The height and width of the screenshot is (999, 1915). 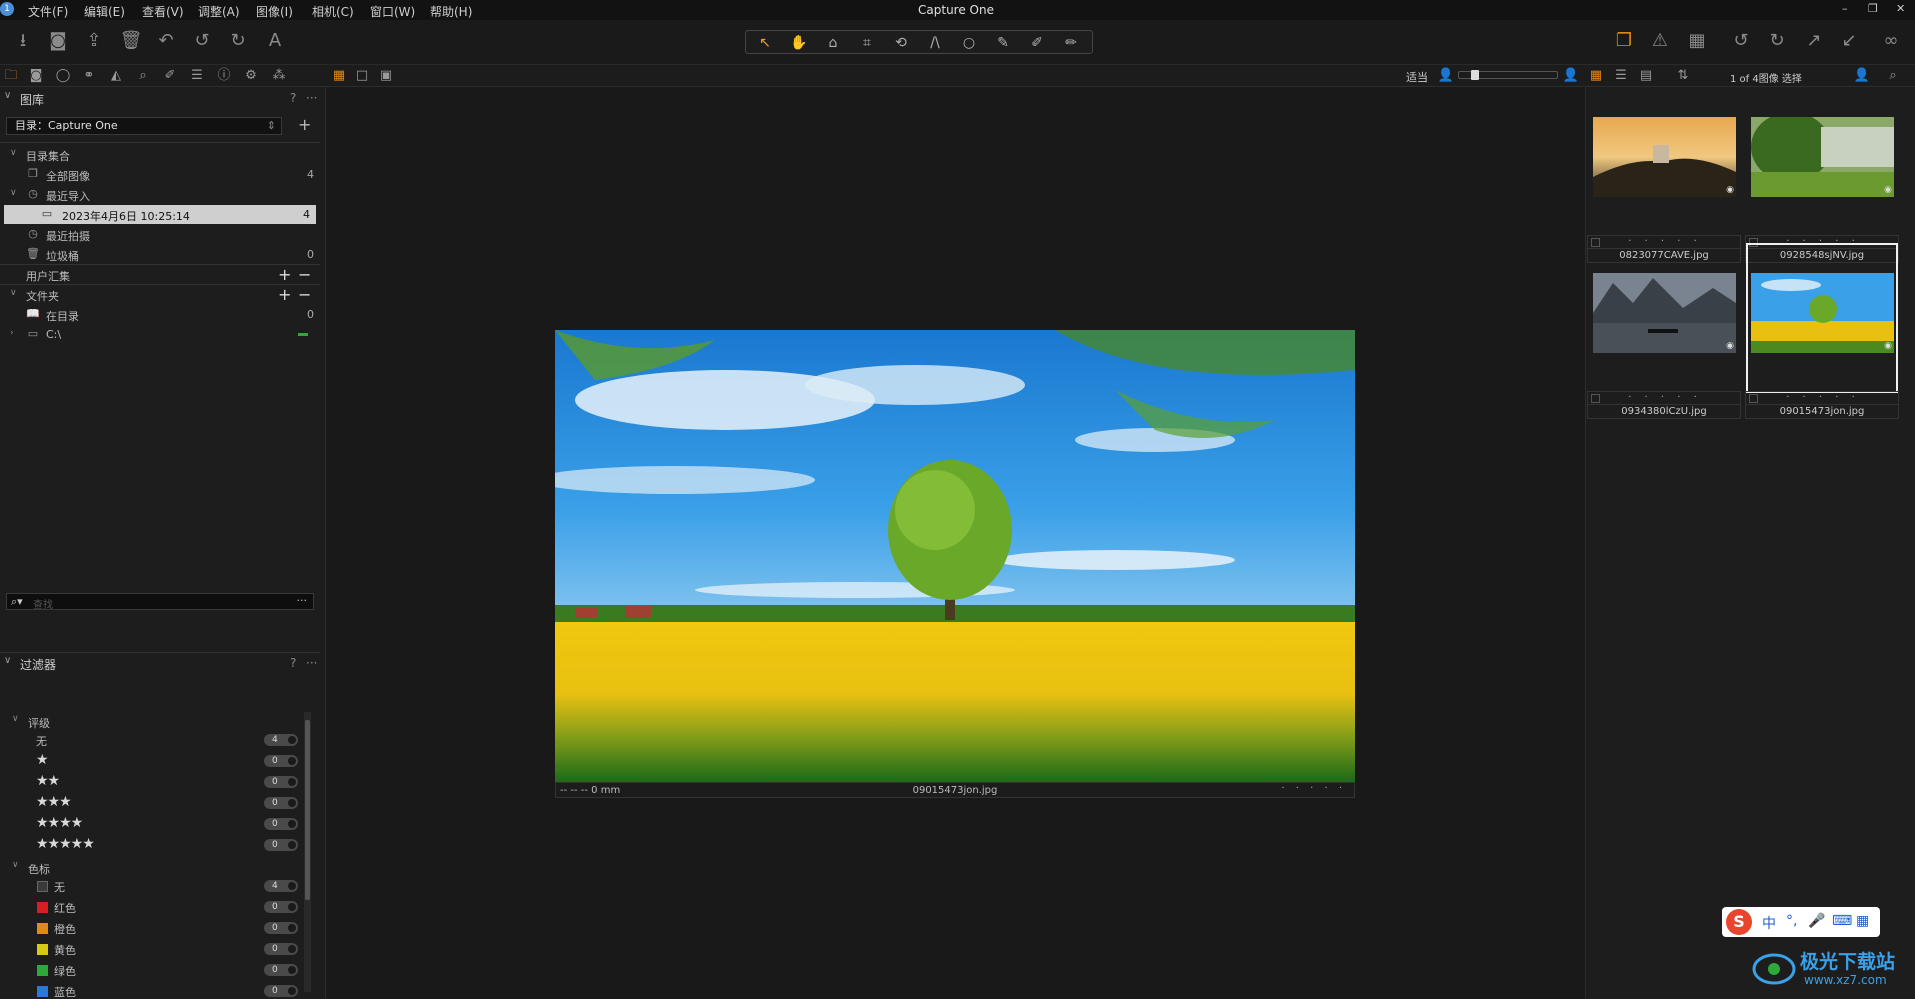 I want to click on trash-icon: 🗑, so click(x=131, y=41).